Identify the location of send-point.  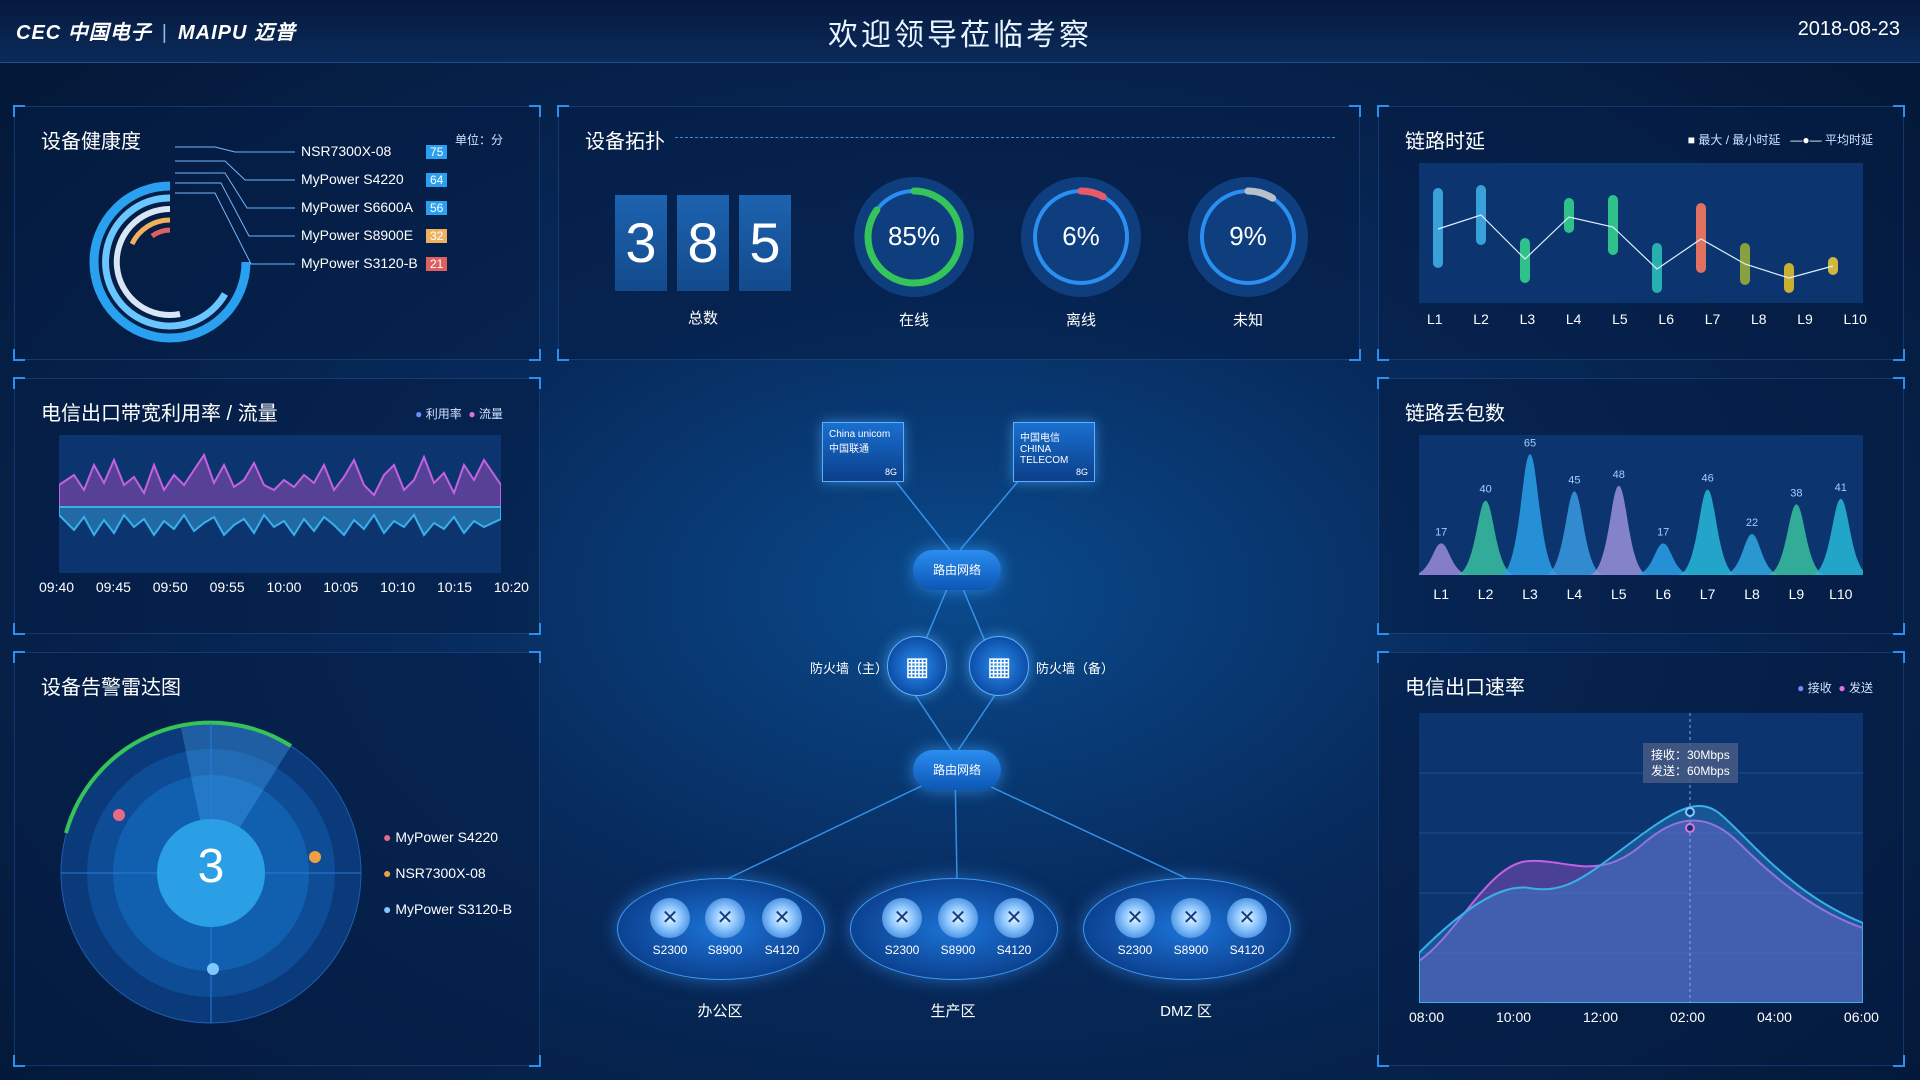
(1690, 828).